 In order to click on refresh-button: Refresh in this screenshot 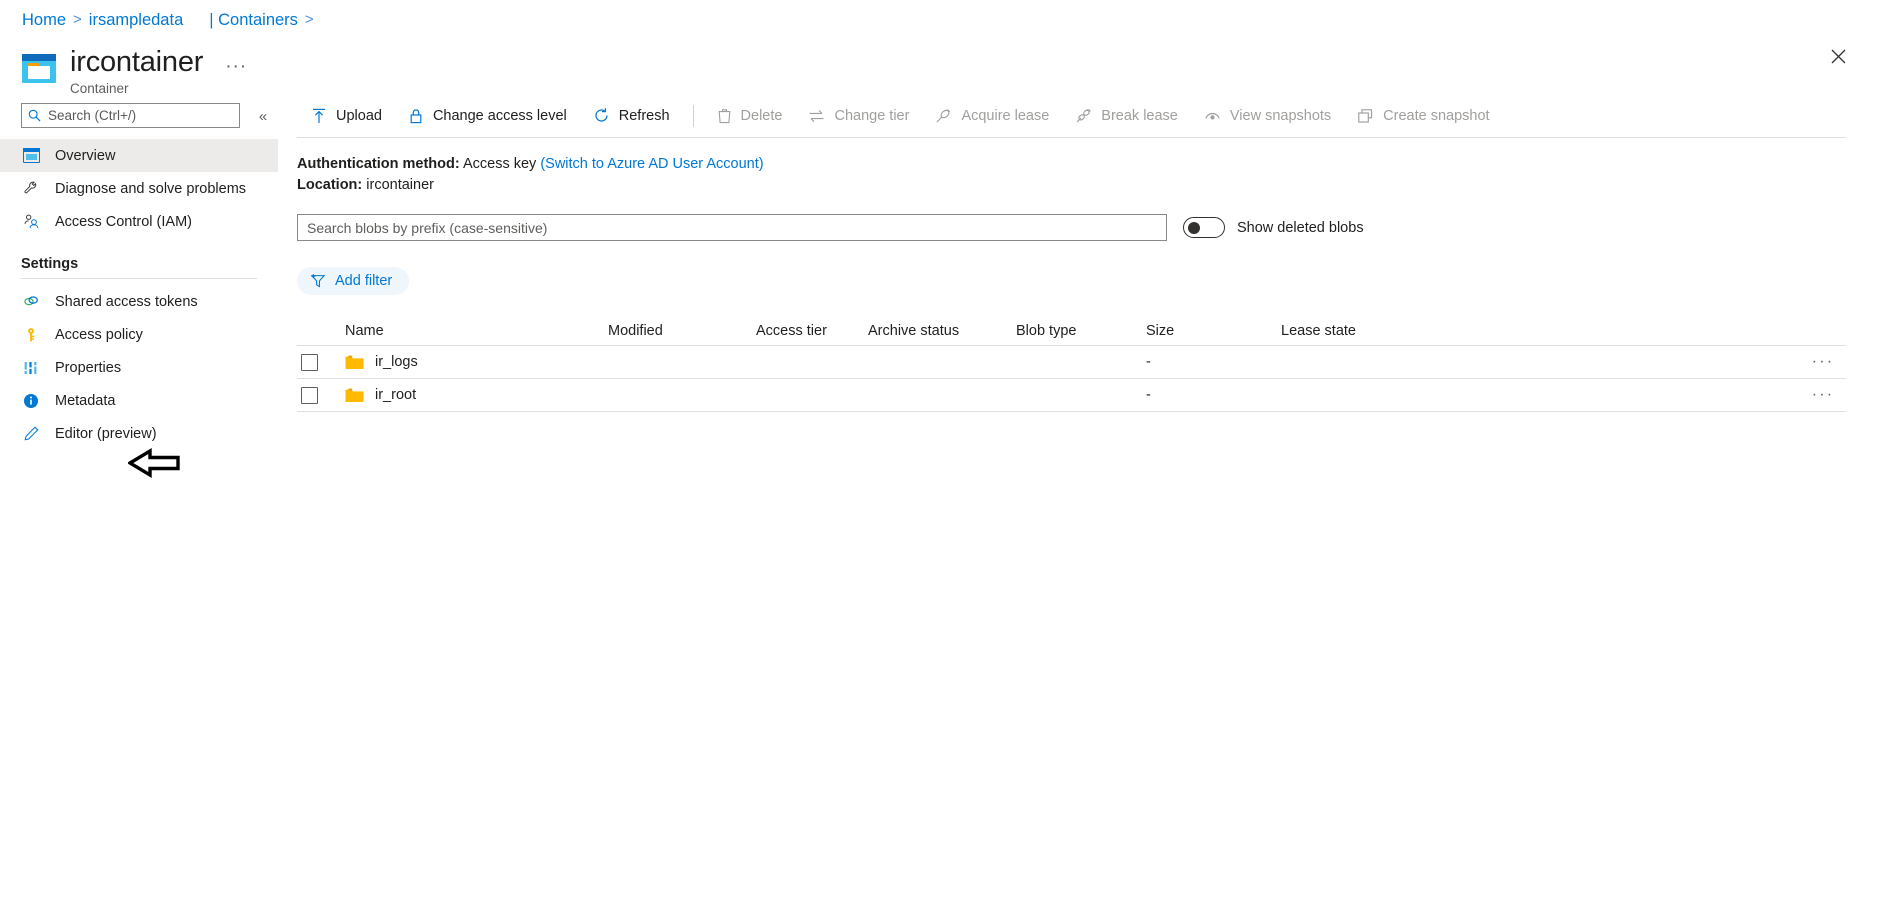, I will do `click(631, 116)`.